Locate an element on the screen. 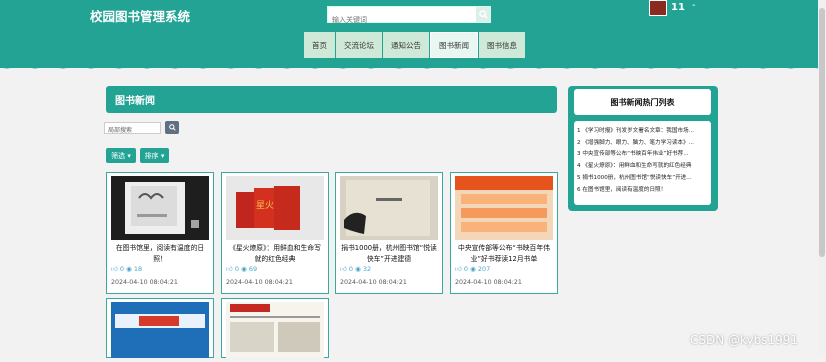 This screenshot has height=362, width=826. header-wave-divider is located at coordinates (413, 66).